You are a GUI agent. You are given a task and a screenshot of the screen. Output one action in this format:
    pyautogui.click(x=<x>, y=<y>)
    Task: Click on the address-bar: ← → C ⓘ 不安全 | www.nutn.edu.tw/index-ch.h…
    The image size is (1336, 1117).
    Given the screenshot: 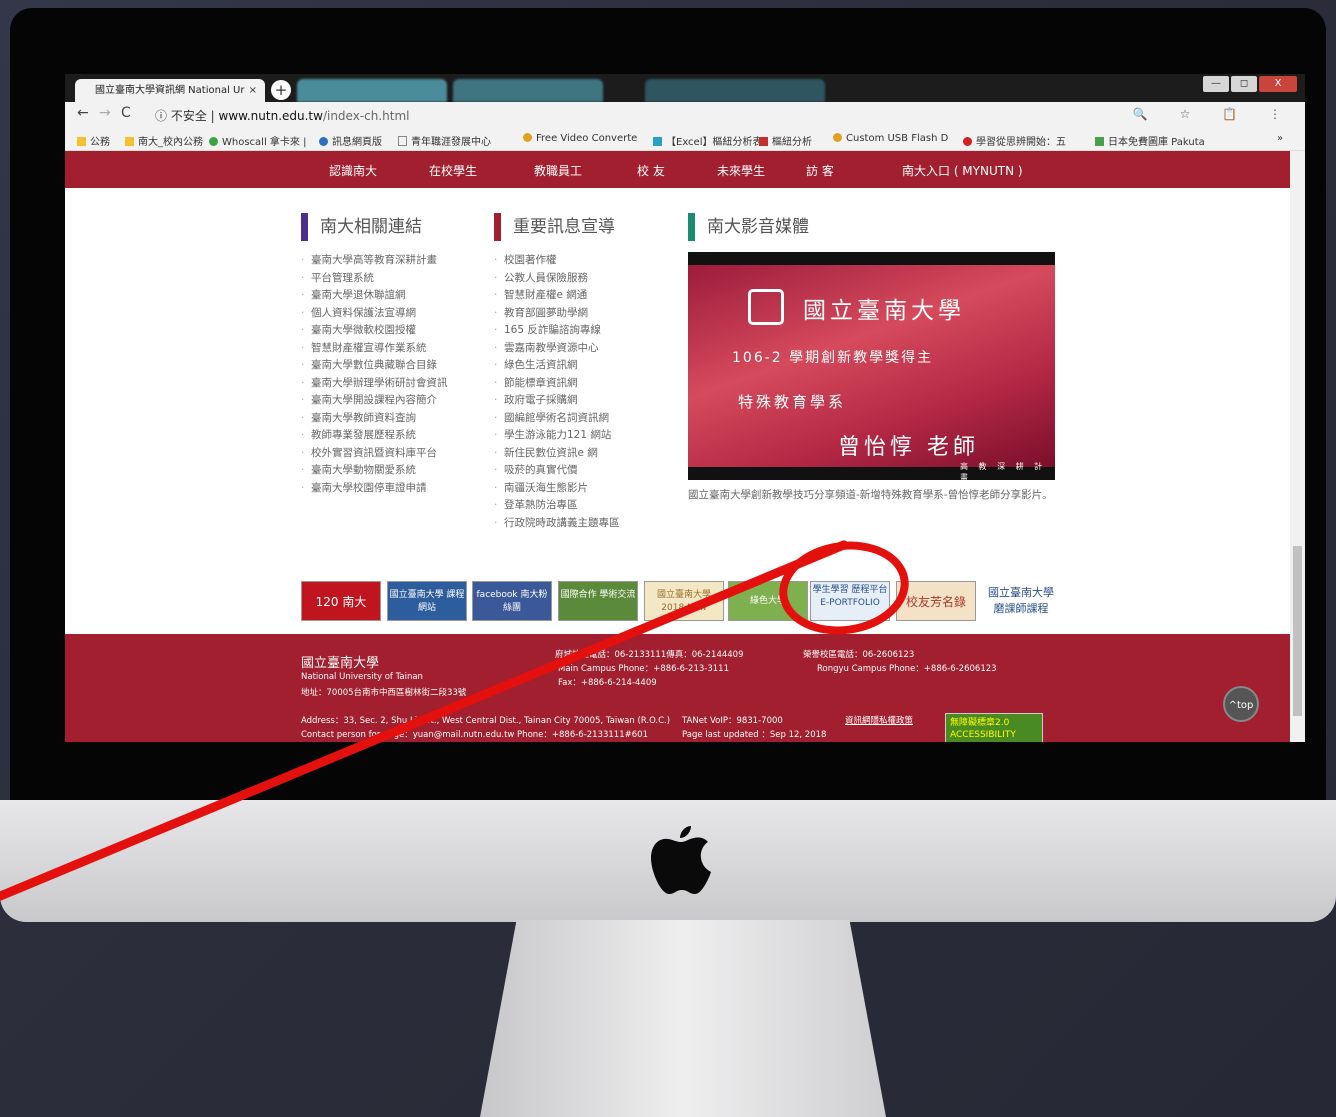 What is the action you would take?
    pyautogui.click(x=685, y=115)
    